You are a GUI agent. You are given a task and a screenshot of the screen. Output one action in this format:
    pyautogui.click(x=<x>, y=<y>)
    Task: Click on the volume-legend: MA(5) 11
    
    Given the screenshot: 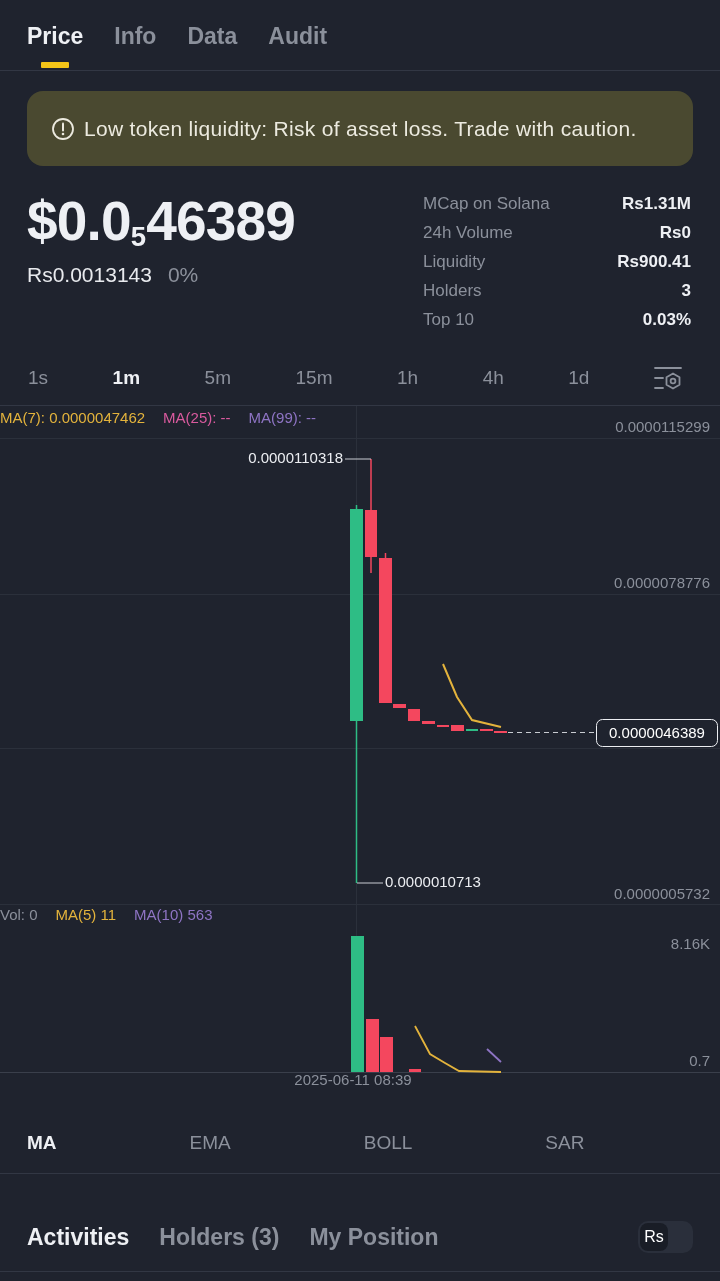 What is the action you would take?
    pyautogui.click(x=86, y=915)
    